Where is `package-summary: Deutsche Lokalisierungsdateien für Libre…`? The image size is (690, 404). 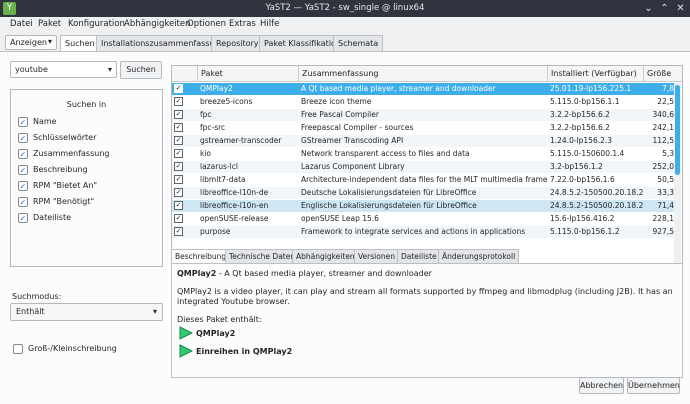 package-summary: Deutsche Lokalisierungsdateien für Libre… is located at coordinates (389, 192).